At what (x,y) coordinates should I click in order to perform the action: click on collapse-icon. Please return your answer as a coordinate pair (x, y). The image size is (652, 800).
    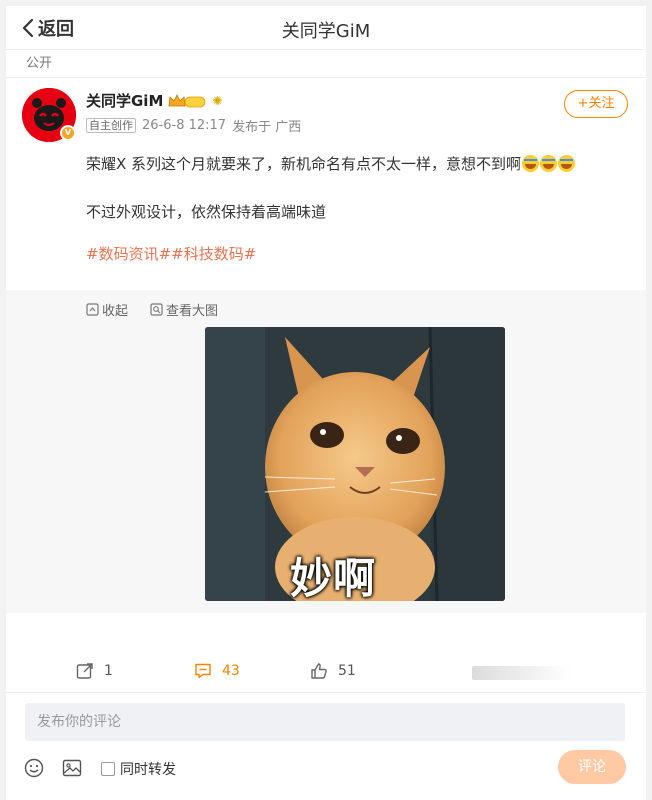
    Looking at the image, I should click on (92, 309).